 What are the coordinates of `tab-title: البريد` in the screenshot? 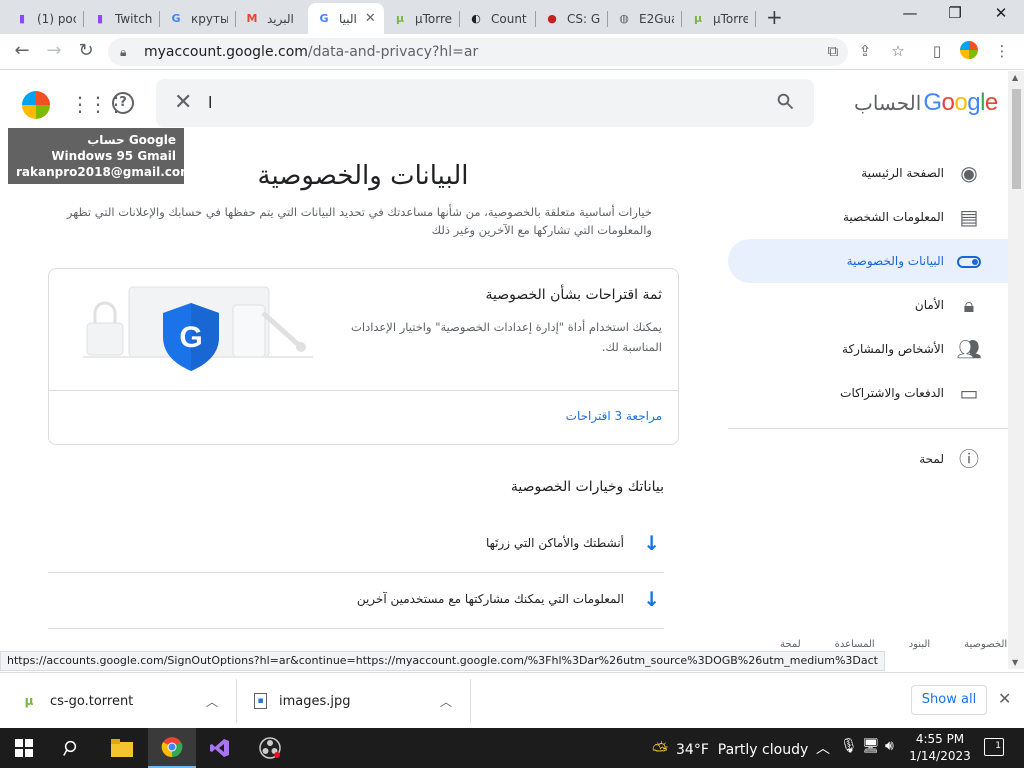 It's located at (280, 18).